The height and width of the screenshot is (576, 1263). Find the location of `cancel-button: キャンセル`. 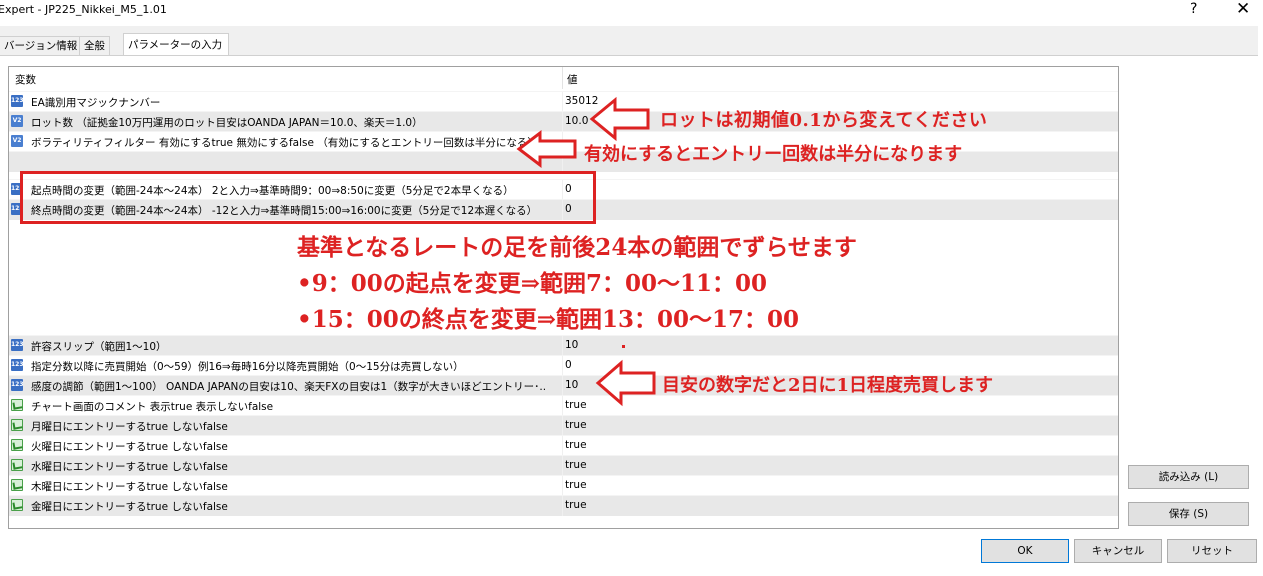

cancel-button: キャンセル is located at coordinates (1118, 551).